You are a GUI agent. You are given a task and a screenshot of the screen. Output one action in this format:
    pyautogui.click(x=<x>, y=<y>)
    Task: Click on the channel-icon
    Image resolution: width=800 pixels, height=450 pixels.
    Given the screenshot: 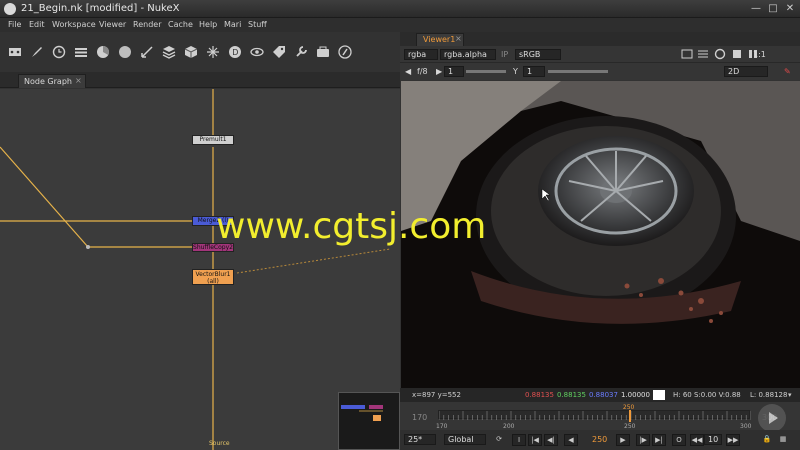 What is the action you would take?
    pyautogui.click(x=81, y=52)
    